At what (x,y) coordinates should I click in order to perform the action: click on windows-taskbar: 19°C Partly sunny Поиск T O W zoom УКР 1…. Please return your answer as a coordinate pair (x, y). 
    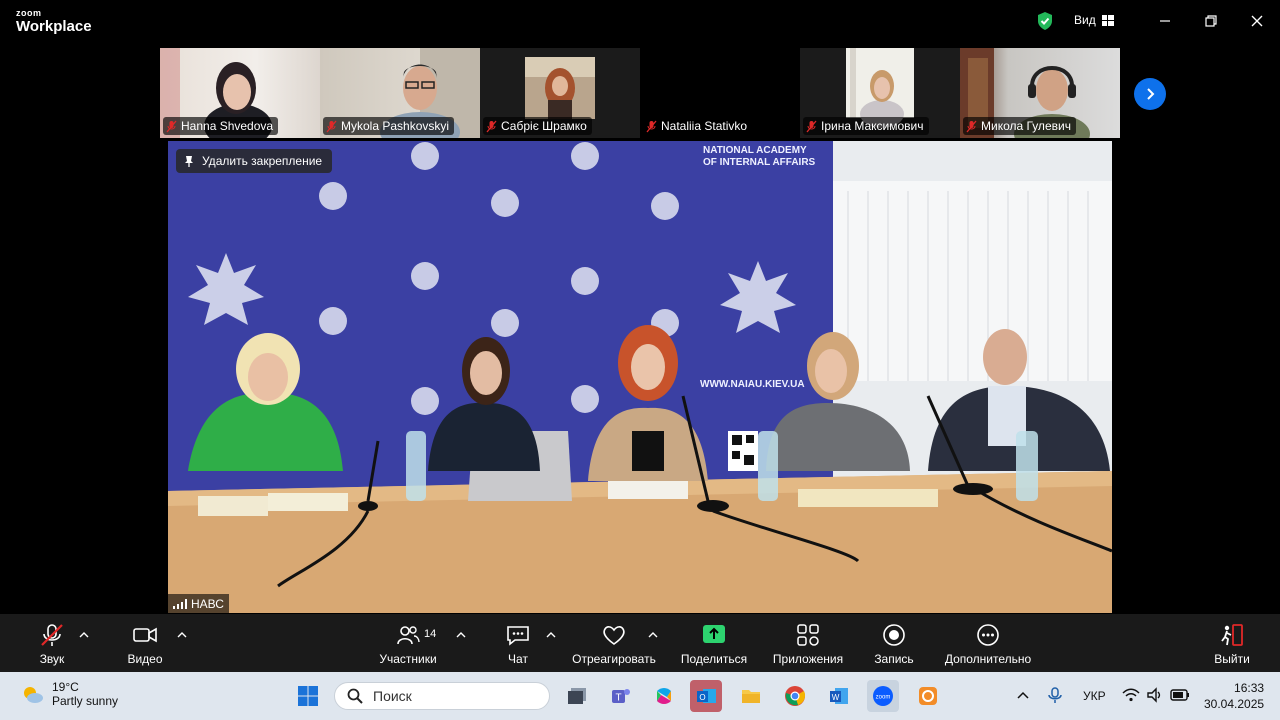
    Looking at the image, I should click on (640, 696).